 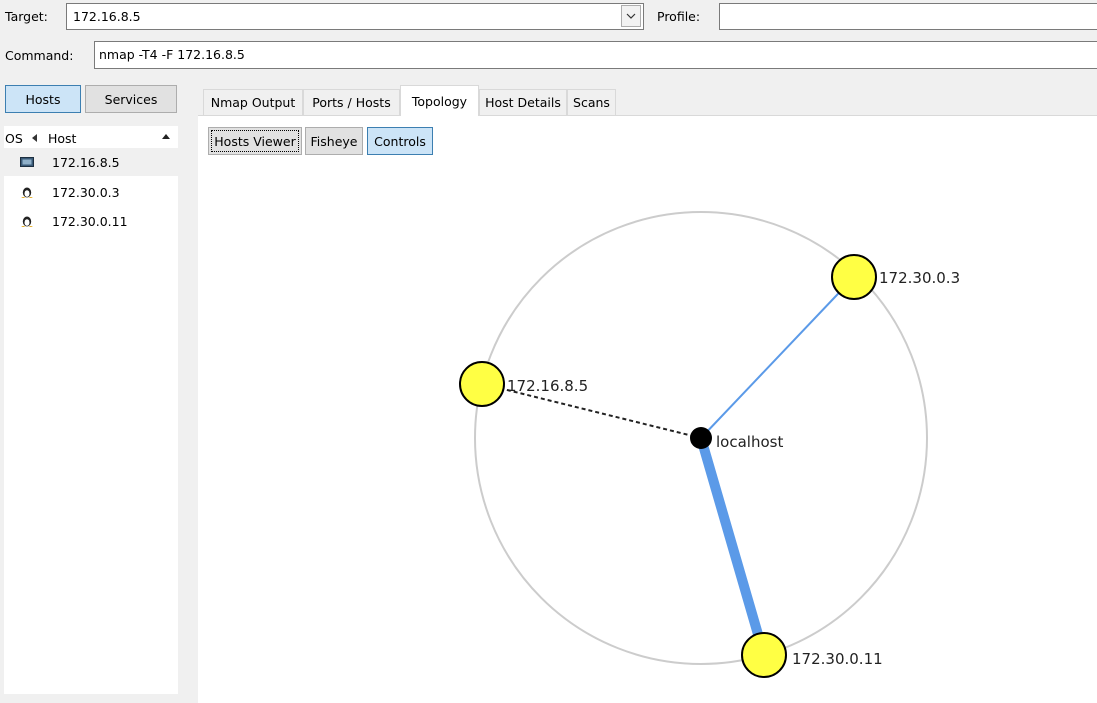 What do you see at coordinates (701, 438) in the screenshot?
I see `localhost-node` at bounding box center [701, 438].